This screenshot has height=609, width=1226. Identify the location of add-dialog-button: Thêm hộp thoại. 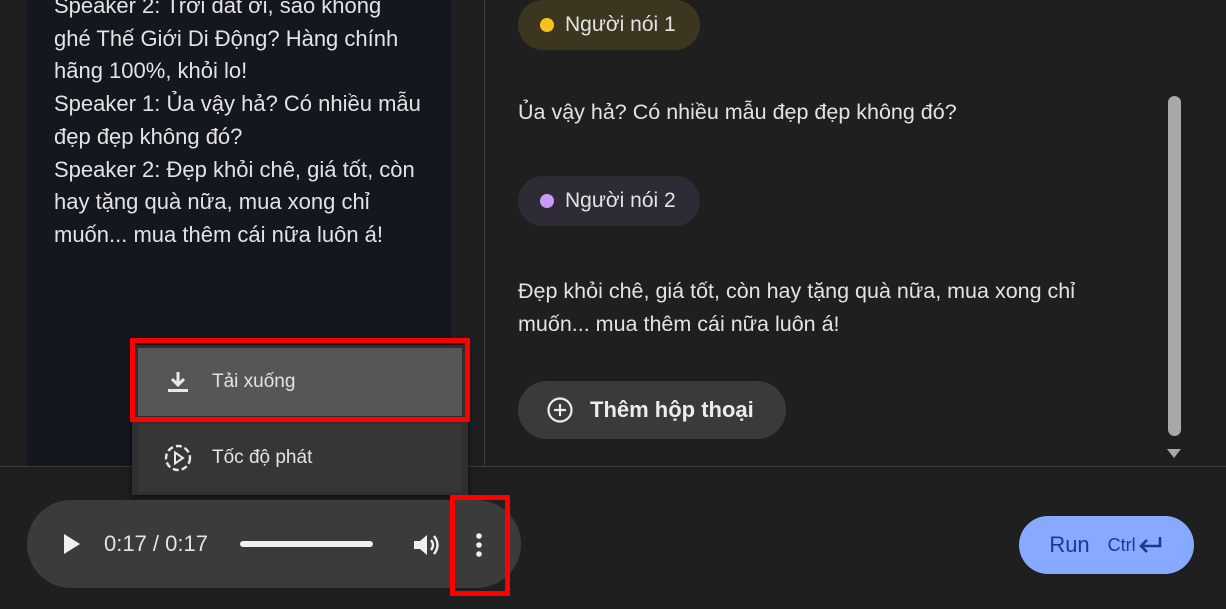
(652, 410).